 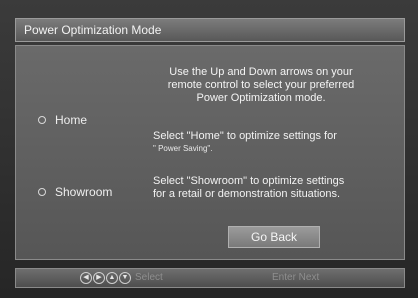 I want to click on option-showroom-label: Showroom, so click(x=84, y=192).